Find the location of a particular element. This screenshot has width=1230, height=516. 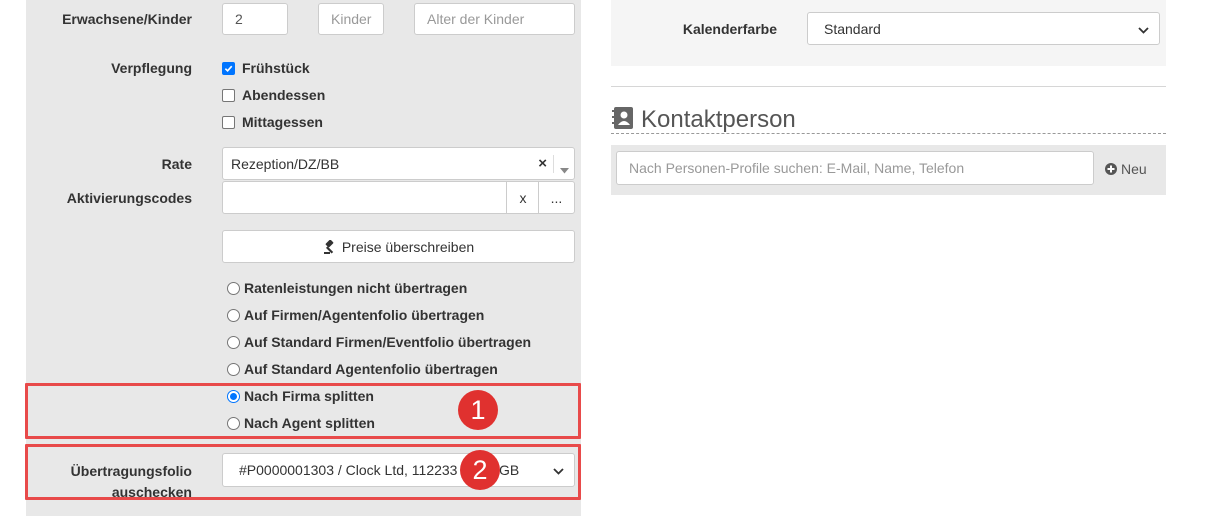

address-book-icon is located at coordinates (623, 119).